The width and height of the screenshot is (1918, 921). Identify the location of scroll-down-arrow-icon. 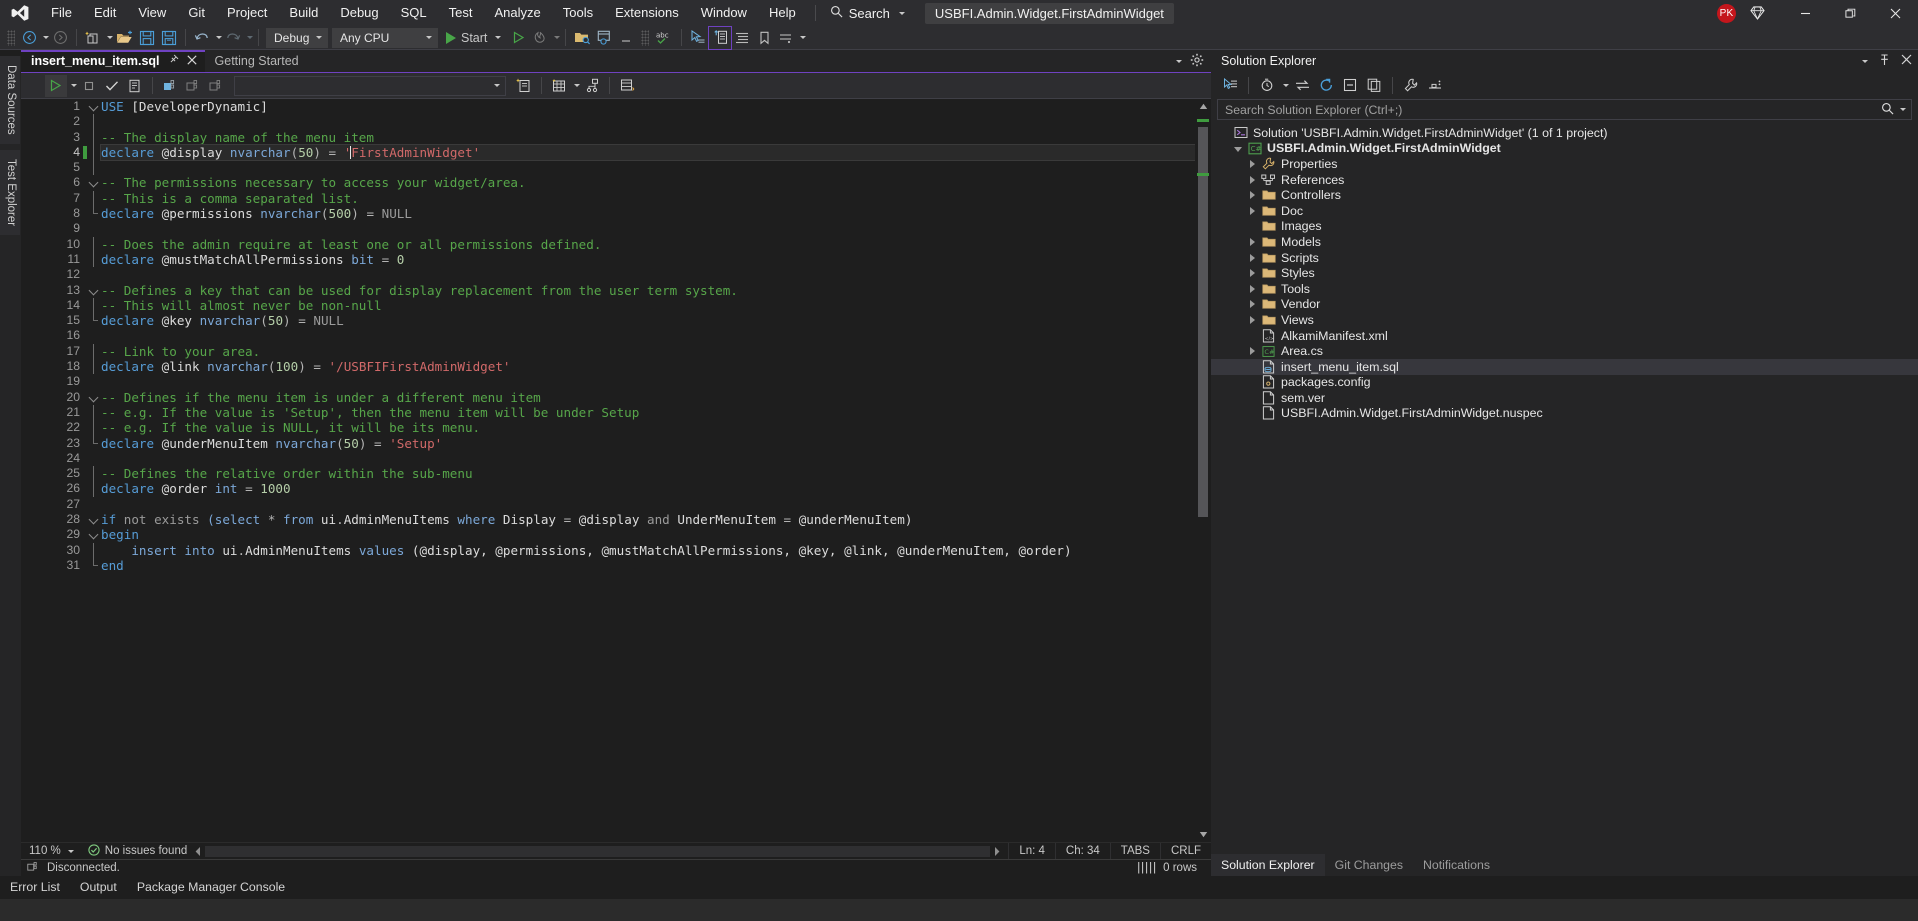
(1203, 834).